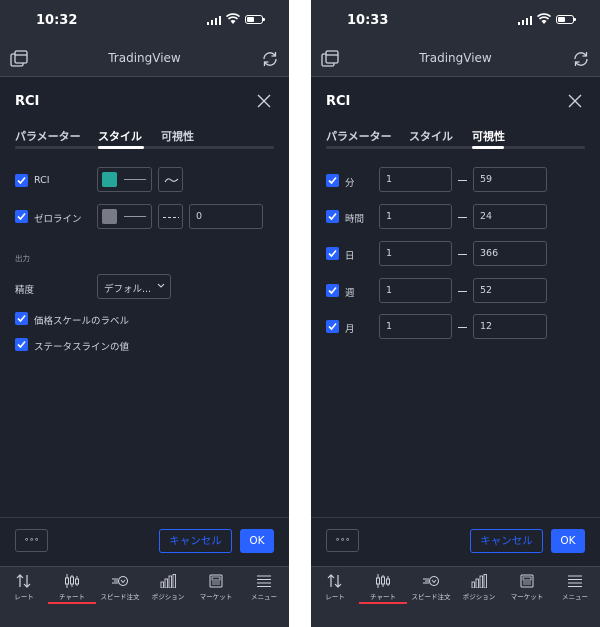  I want to click on months-checkbox, so click(332, 326).